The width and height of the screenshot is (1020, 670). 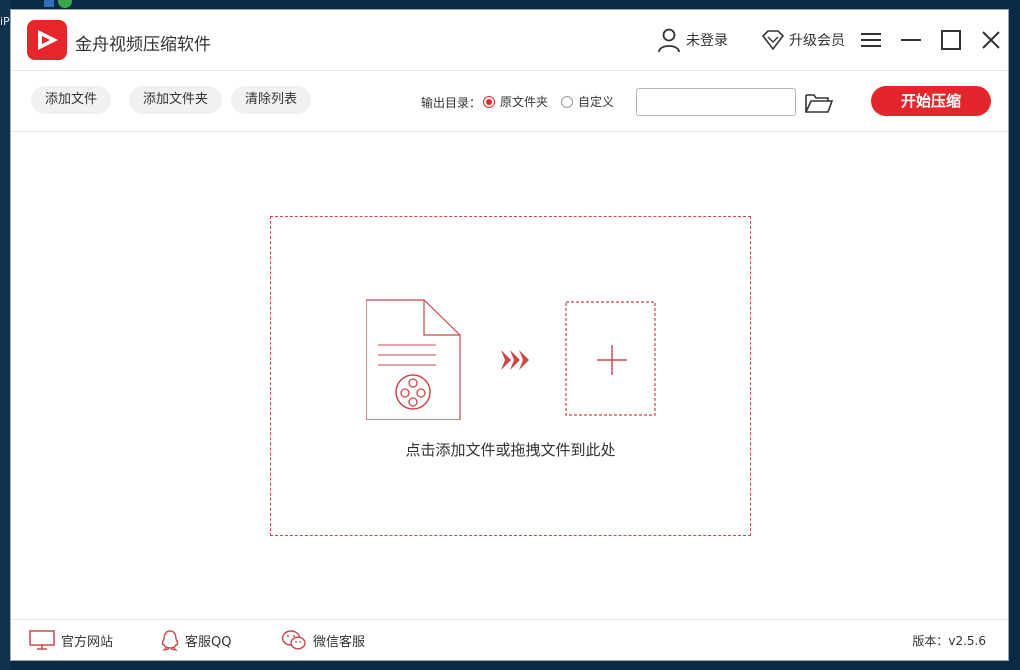 I want to click on arrows-icon, so click(x=515, y=360).